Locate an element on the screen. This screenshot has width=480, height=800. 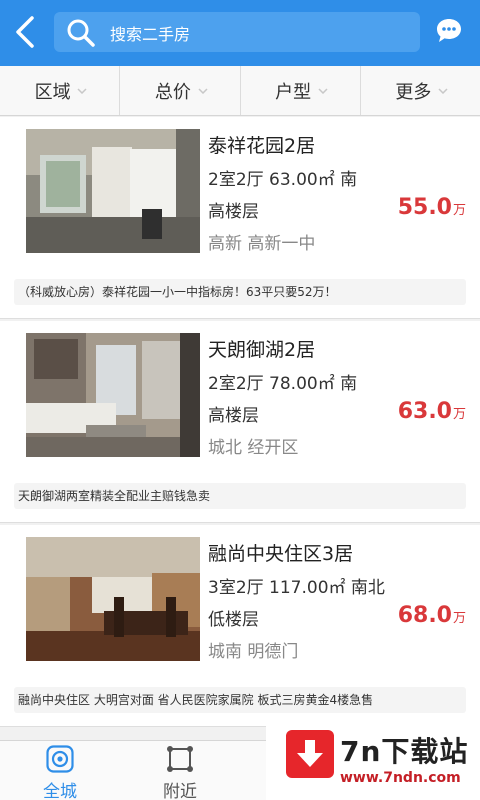
filter-more: 更多 is located at coordinates (420, 90).